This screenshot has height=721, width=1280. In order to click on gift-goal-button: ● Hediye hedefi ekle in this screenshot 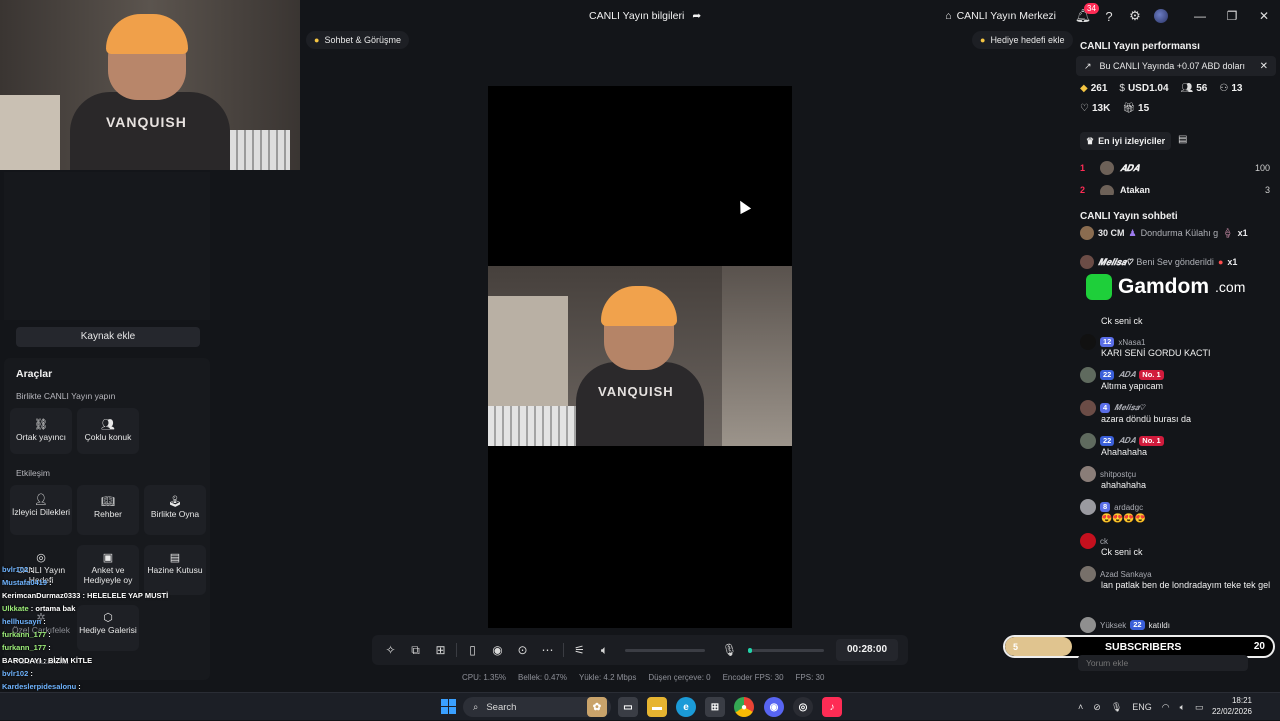, I will do `click(1022, 40)`.